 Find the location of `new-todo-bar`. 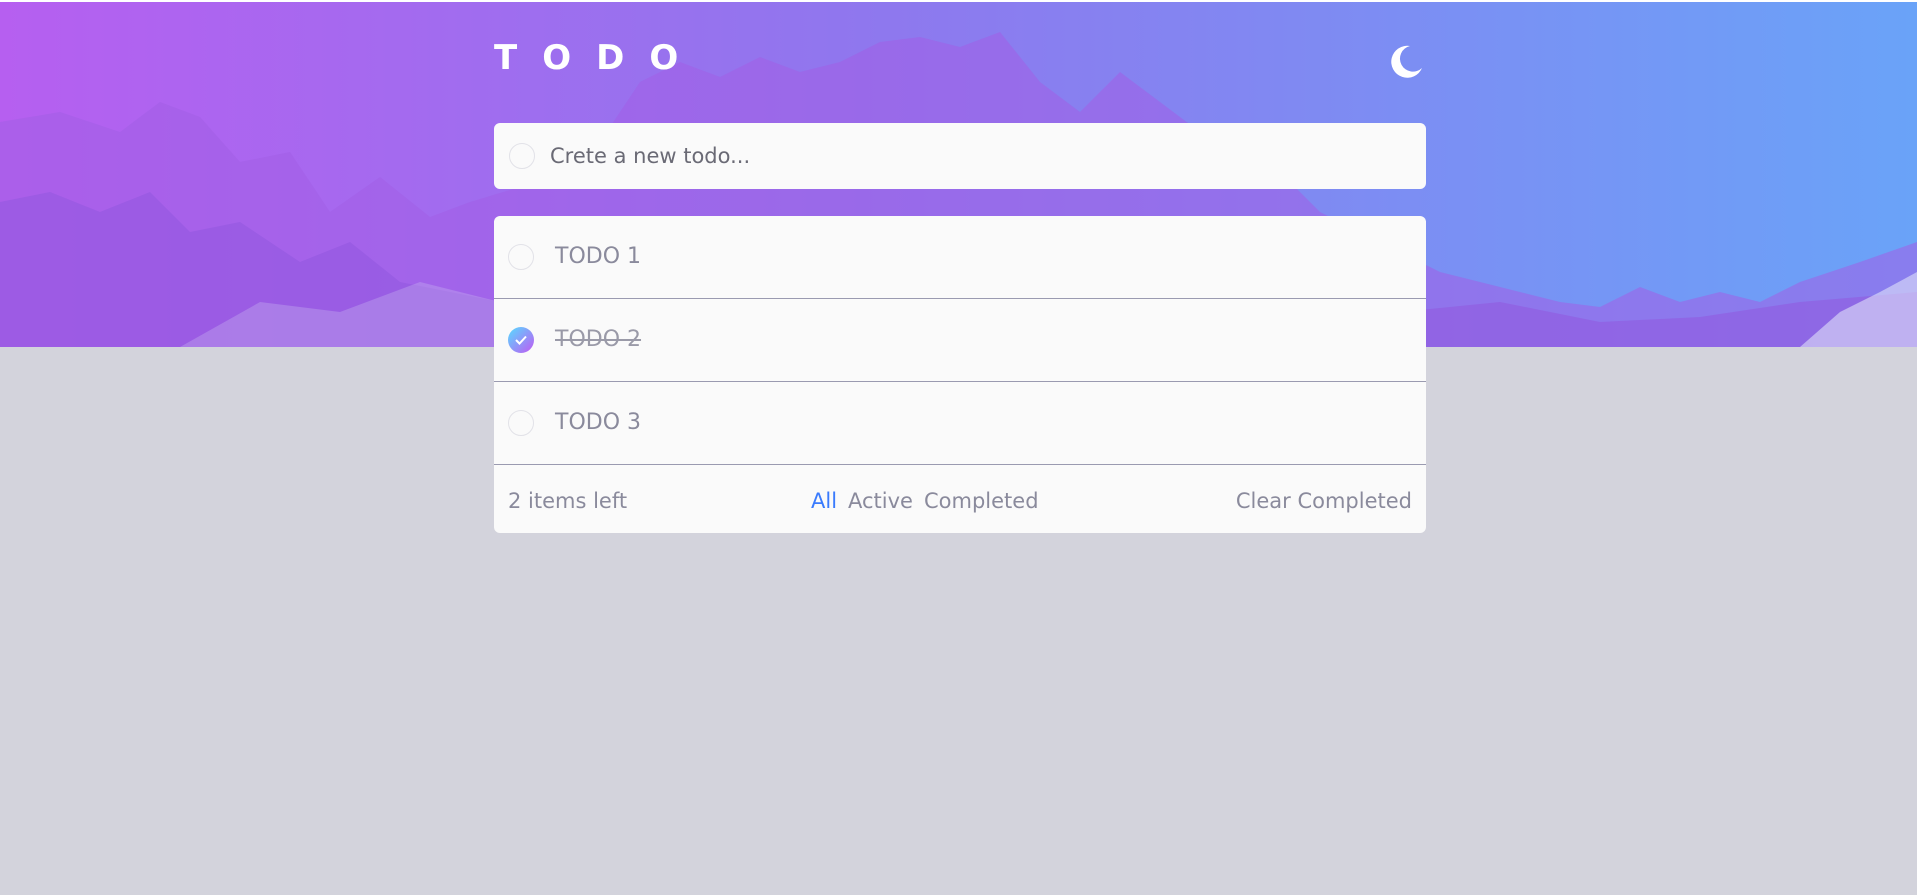

new-todo-bar is located at coordinates (960, 156).